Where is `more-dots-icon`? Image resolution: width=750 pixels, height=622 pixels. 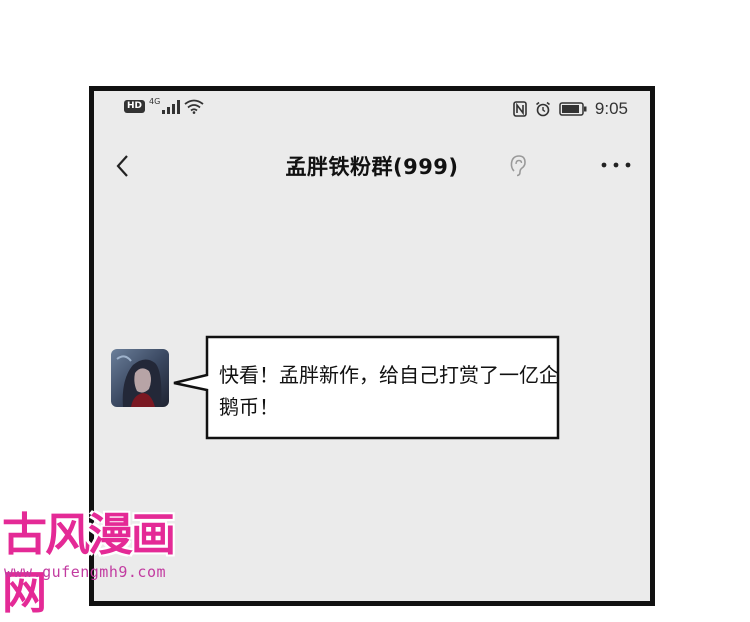 more-dots-icon is located at coordinates (616, 165).